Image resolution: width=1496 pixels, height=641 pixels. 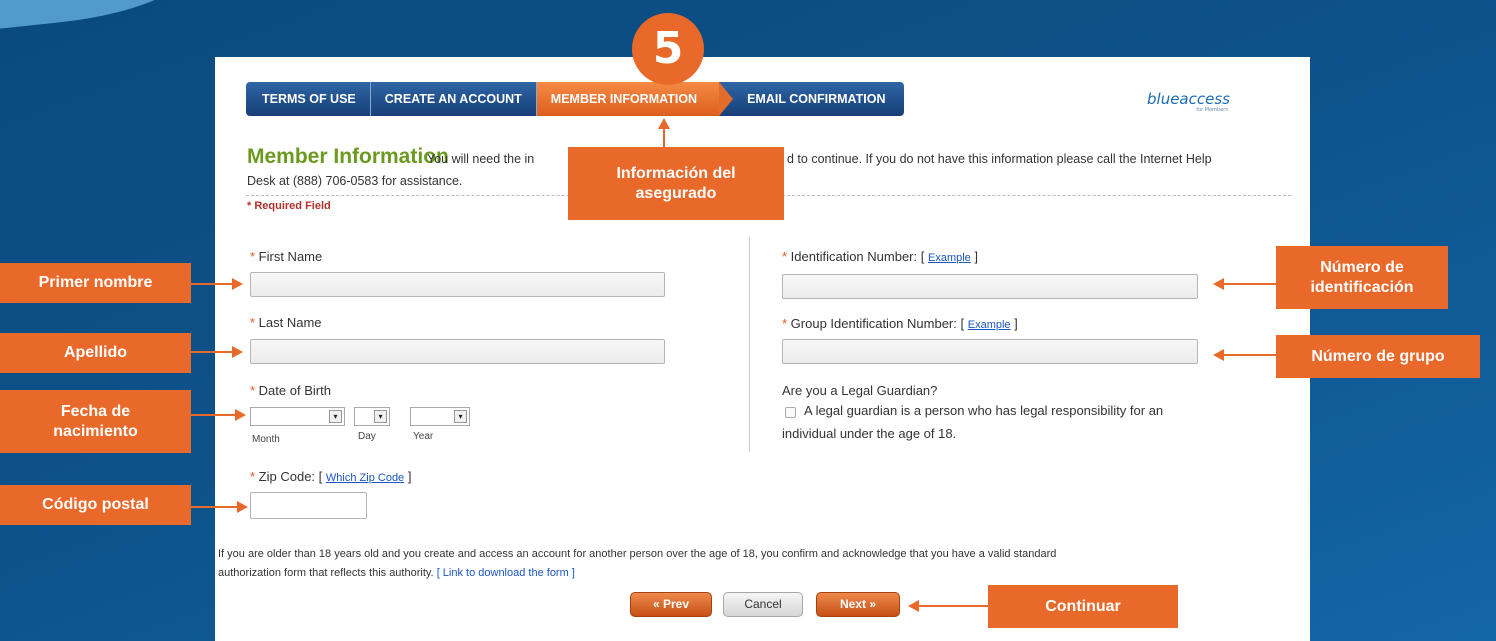 I want to click on page-title: Member Information, so click(x=348, y=156).